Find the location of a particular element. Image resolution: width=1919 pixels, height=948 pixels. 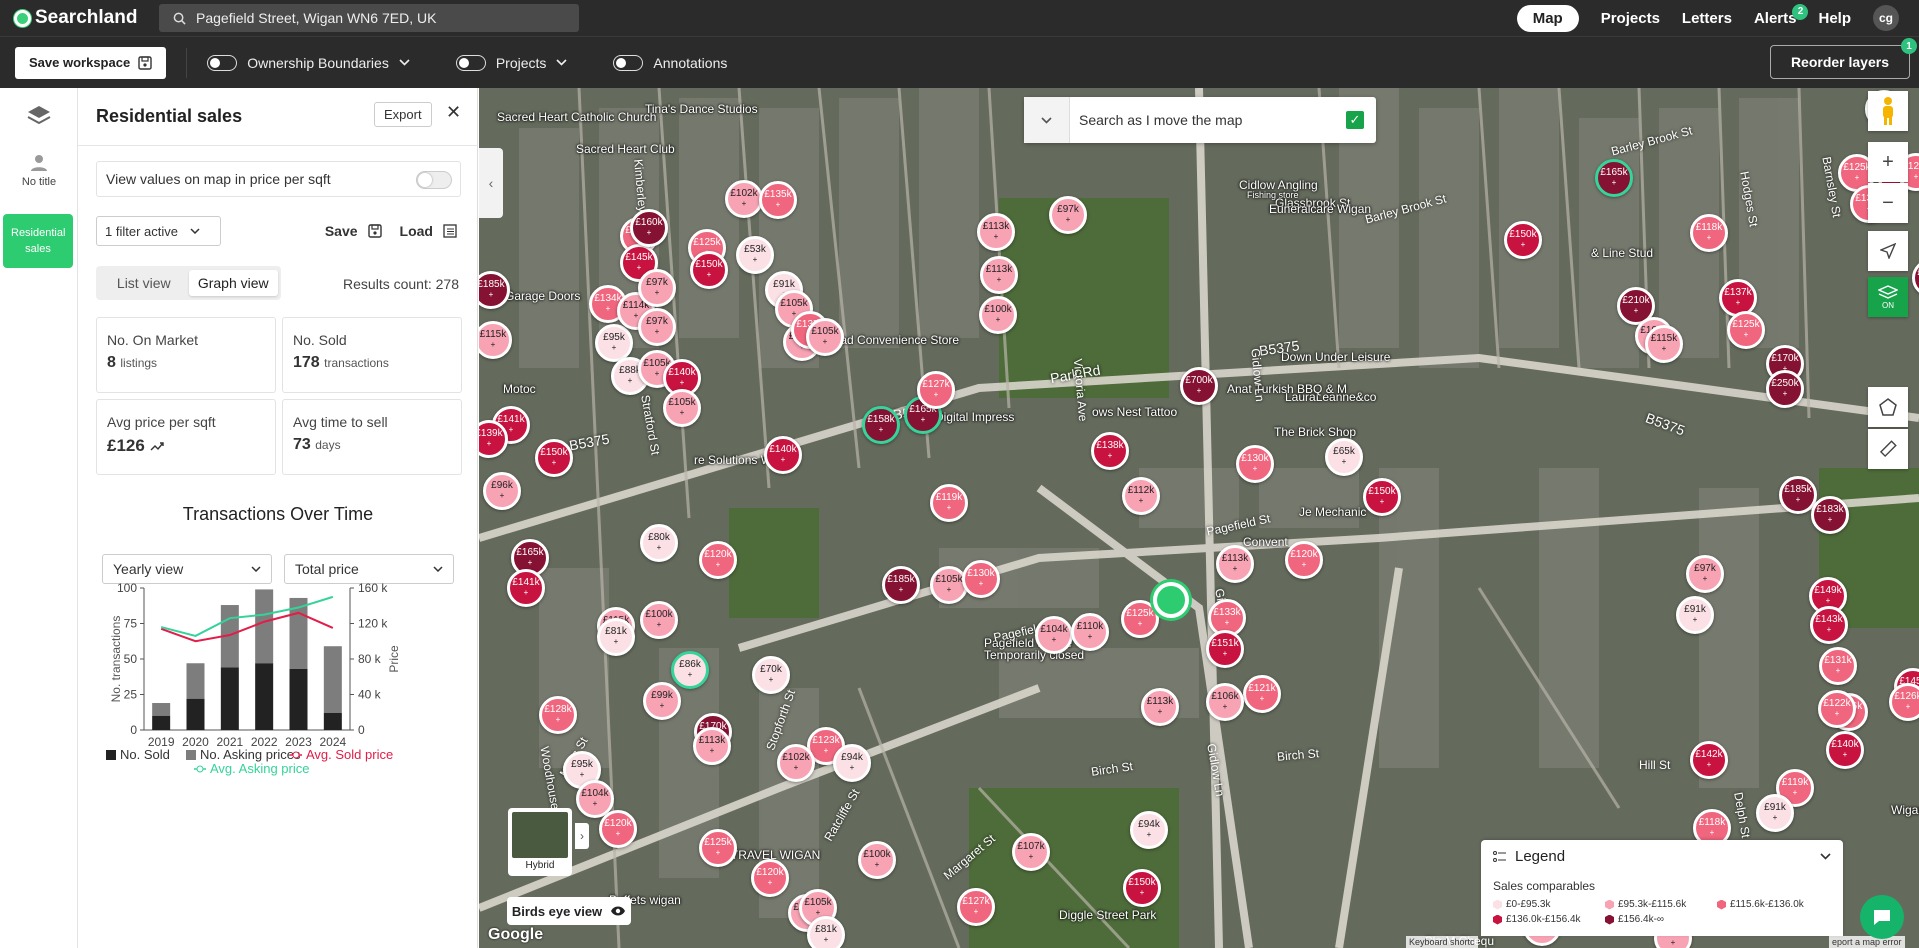

price-marker: £165k + is located at coordinates (1614, 178).